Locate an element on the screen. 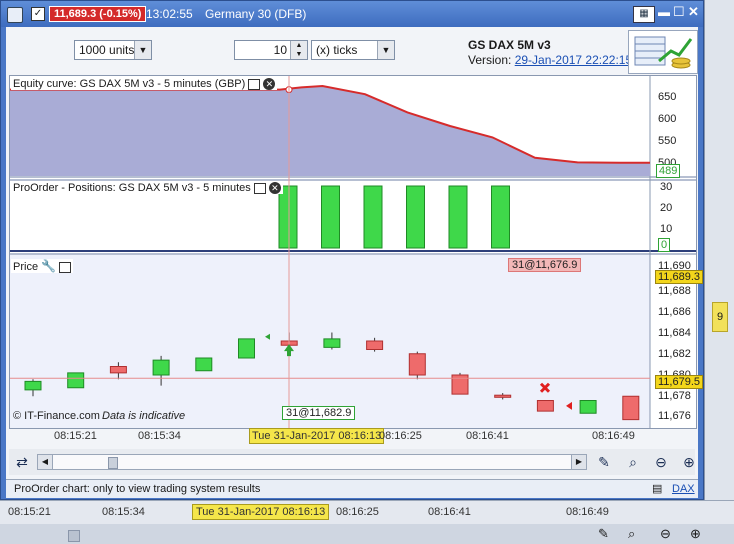 This screenshot has height=544, width=734. close-icon: ✕ is located at coordinates (693, 12).